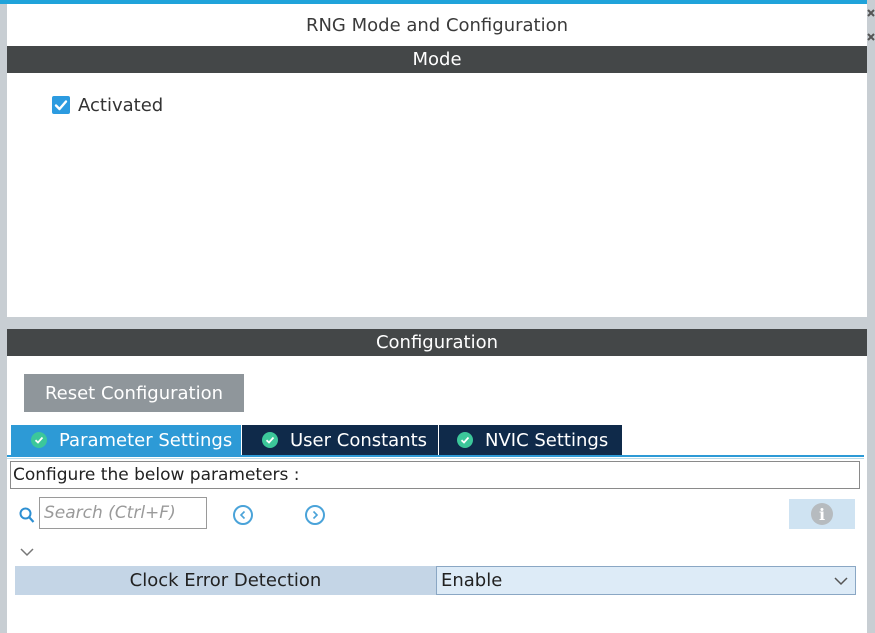  I want to click on parameter-name-clock-error-detection: Clock Error Detection, so click(225, 580).